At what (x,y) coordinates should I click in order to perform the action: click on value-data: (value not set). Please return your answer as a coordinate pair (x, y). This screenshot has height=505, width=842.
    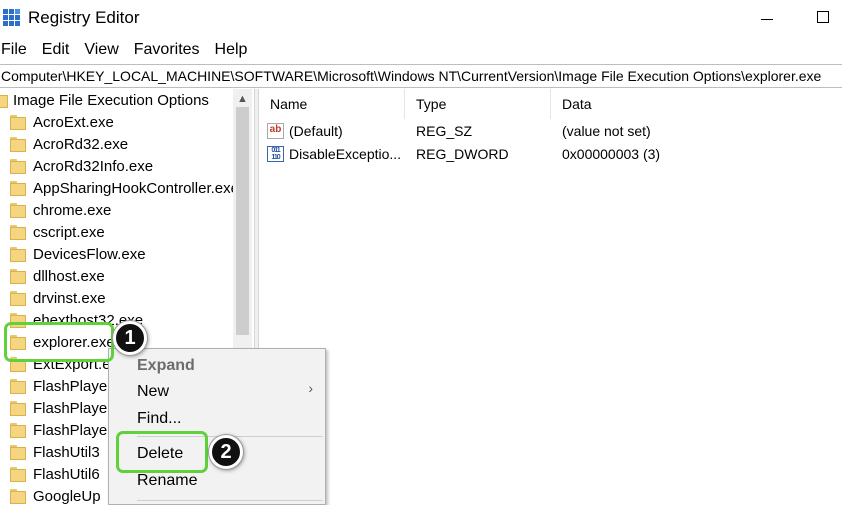
    Looking at the image, I should click on (606, 131).